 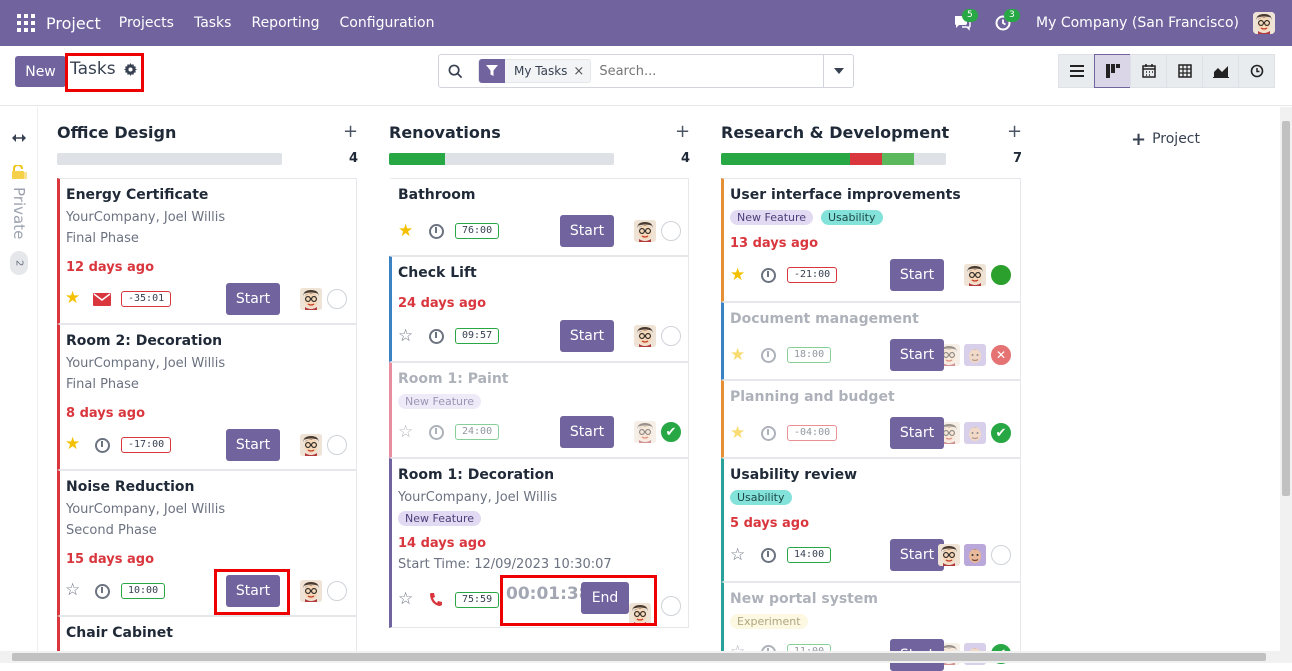 I want to click on progress-blocked-segment, so click(x=866, y=159).